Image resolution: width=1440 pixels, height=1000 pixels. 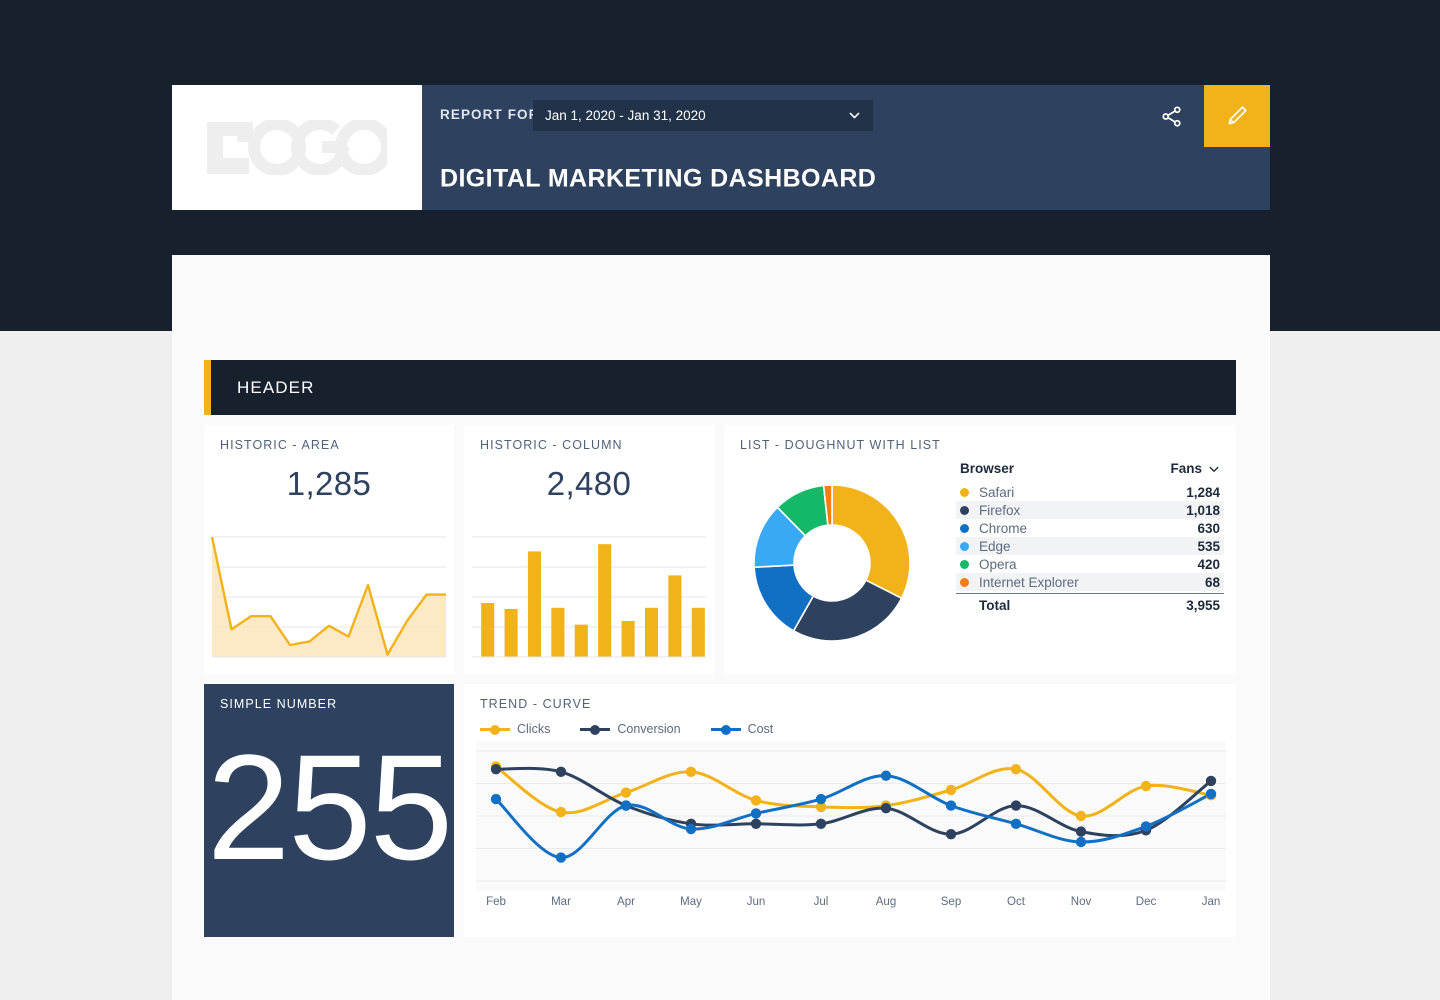 I want to click on x-axis-tick: Apr, so click(x=626, y=902).